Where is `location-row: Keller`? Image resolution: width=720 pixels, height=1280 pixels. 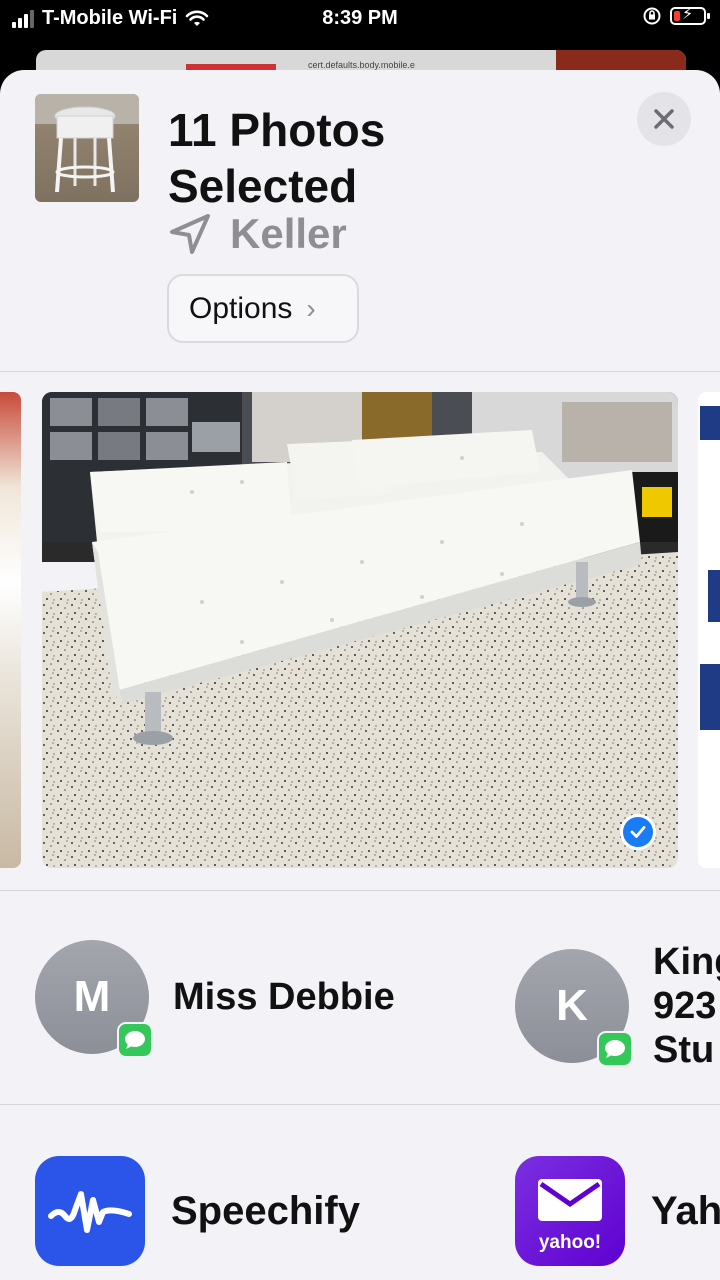 location-row: Keller is located at coordinates (257, 234).